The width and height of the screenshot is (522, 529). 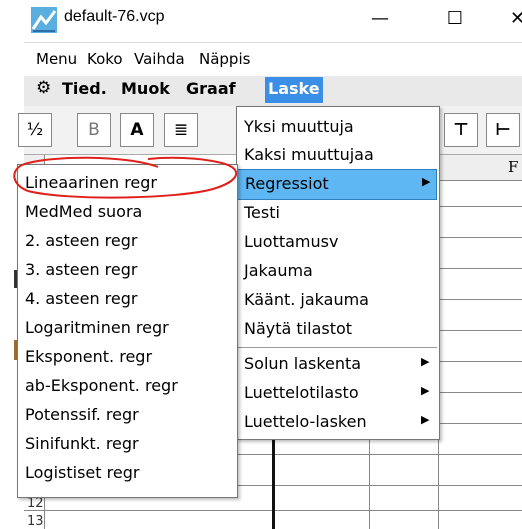 I want to click on tab-graaf: Graaf, so click(x=211, y=88).